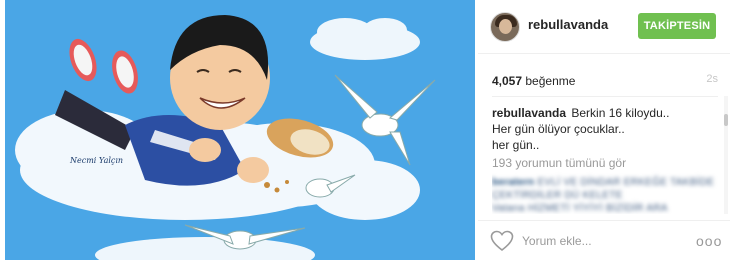  Describe the element at coordinates (726, 120) in the screenshot. I see `scrollbar-thumb` at that location.